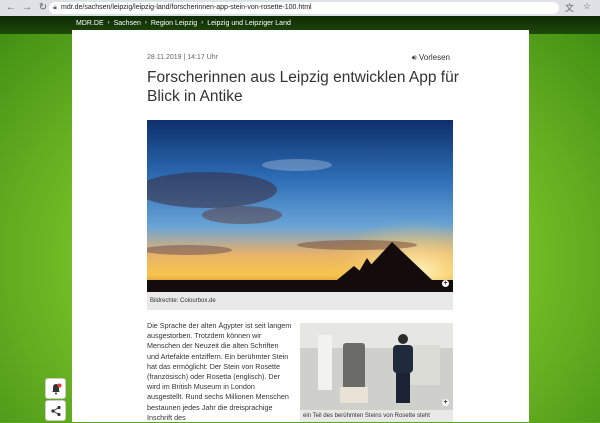 The height and width of the screenshot is (423, 600). What do you see at coordinates (27, 8) in the screenshot?
I see `forward-icon: →` at bounding box center [27, 8].